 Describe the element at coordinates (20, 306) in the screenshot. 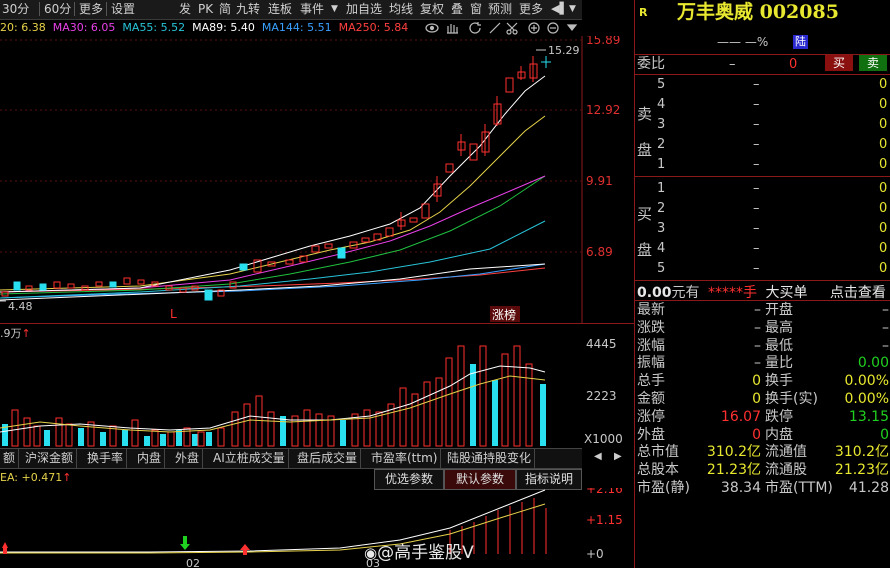

I see `low-price-label: 4.48` at that location.